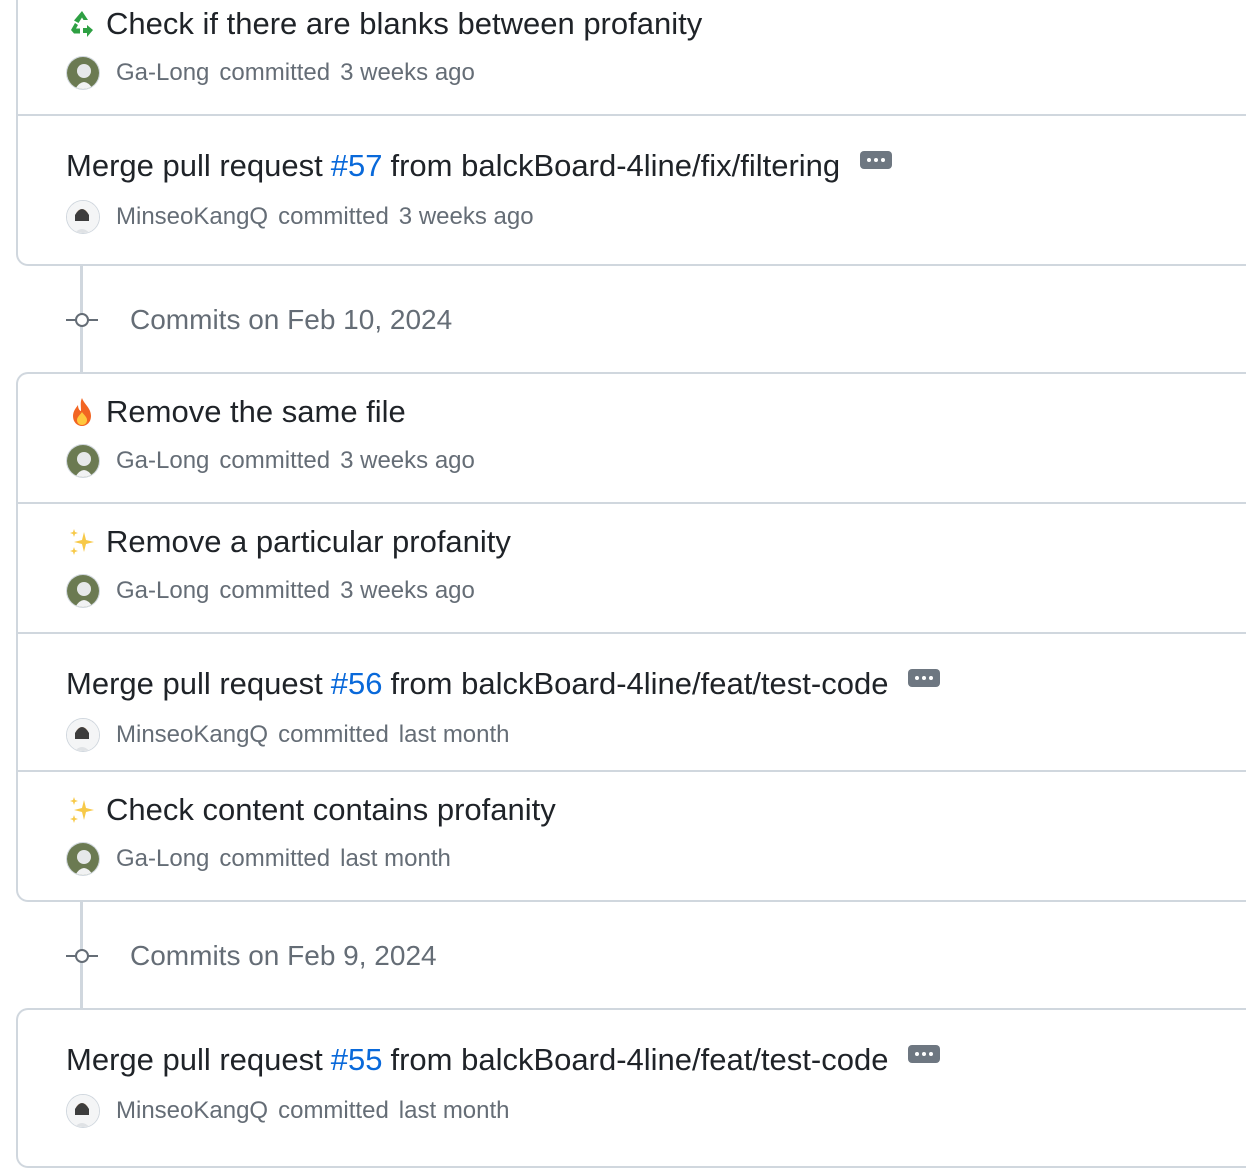  I want to click on date-label: Commits on Feb 10, 2024, so click(291, 319).